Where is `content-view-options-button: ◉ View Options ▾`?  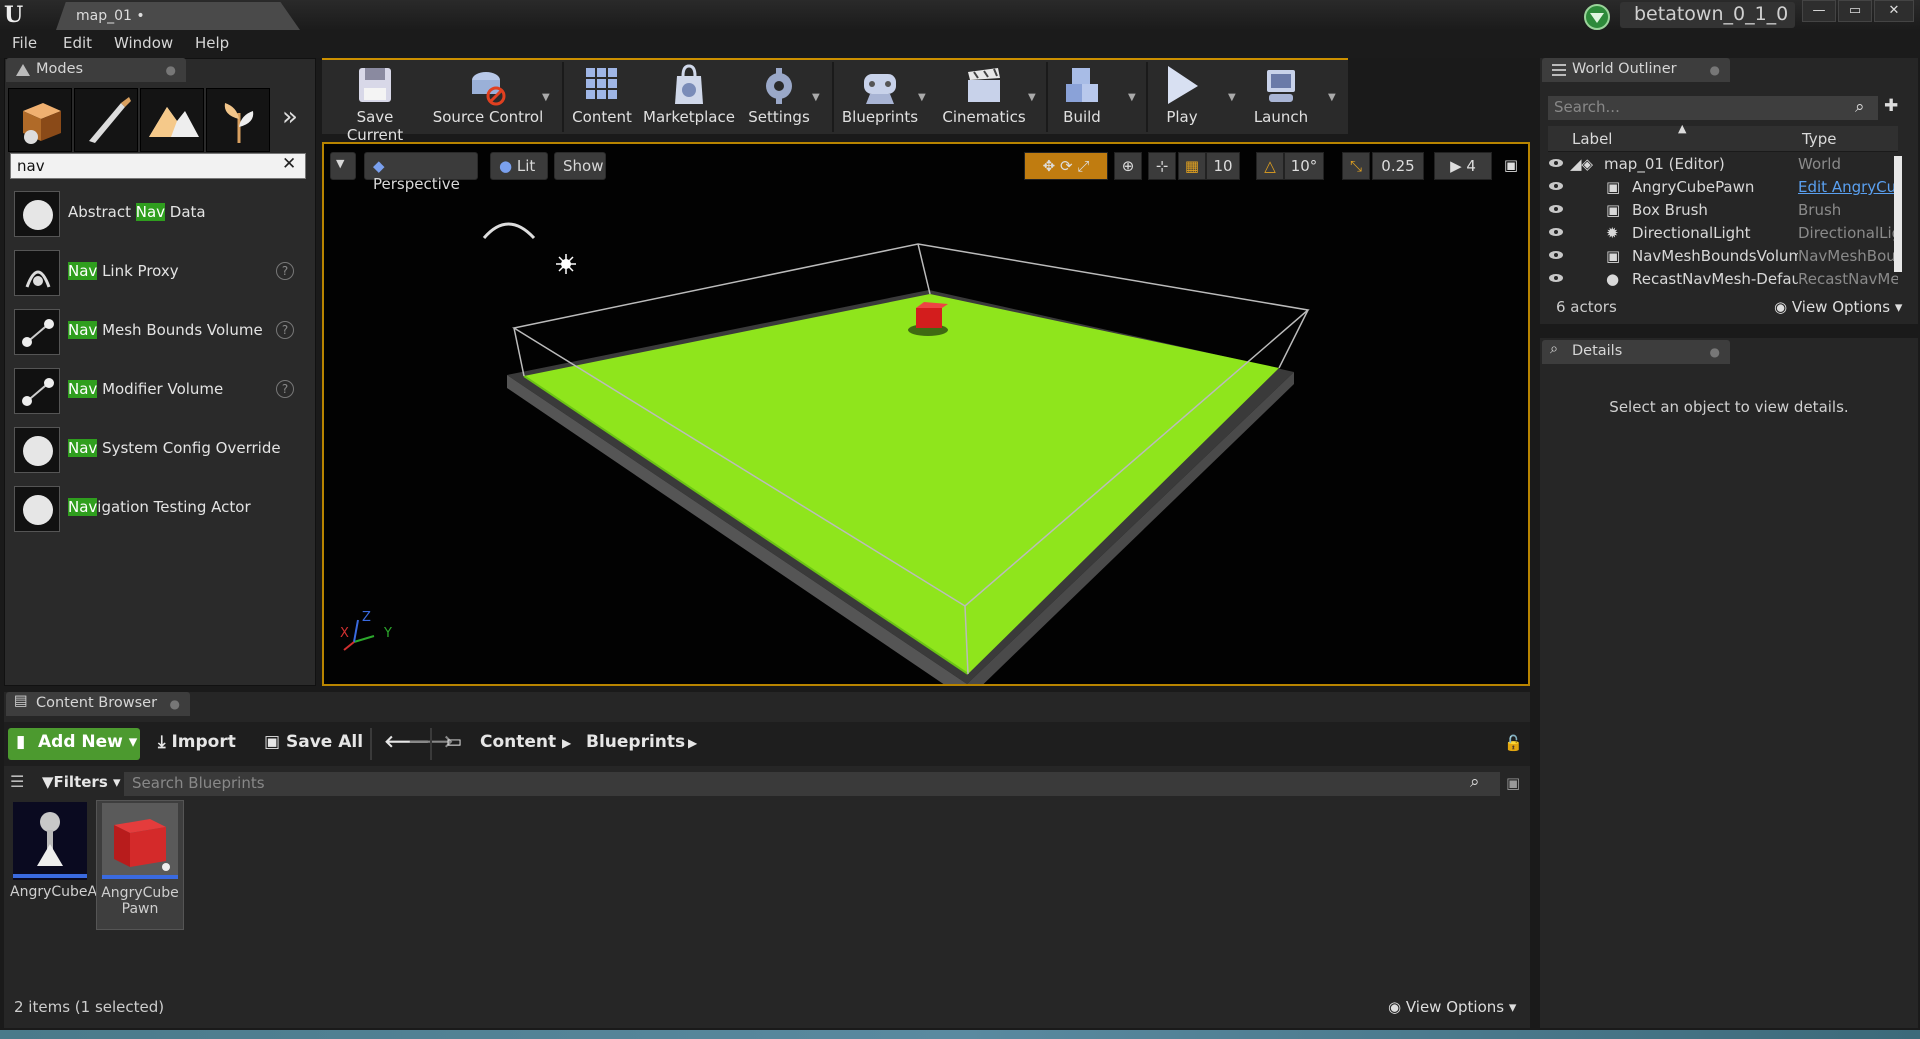 content-view-options-button: ◉ View Options ▾ is located at coordinates (1452, 1007).